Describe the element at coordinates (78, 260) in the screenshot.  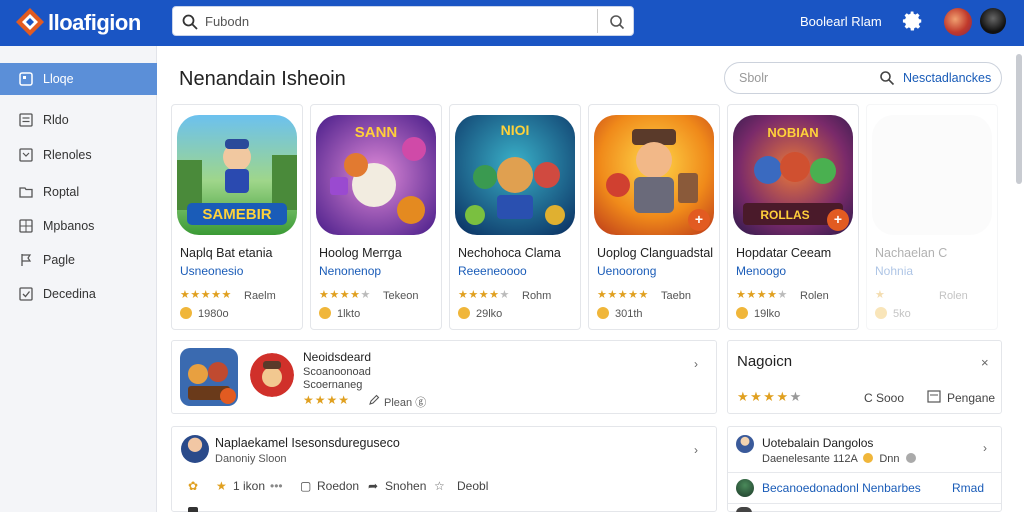
I see `sidebar-item-pagle: Pagle` at that location.